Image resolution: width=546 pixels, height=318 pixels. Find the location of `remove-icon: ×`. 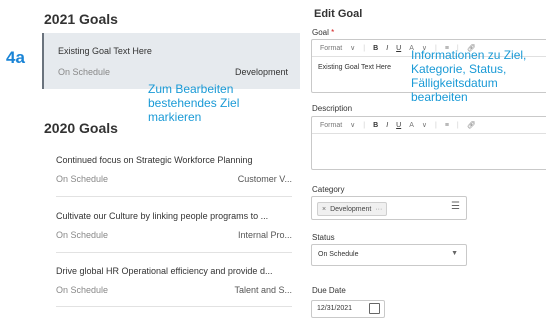

remove-icon: × is located at coordinates (324, 209).